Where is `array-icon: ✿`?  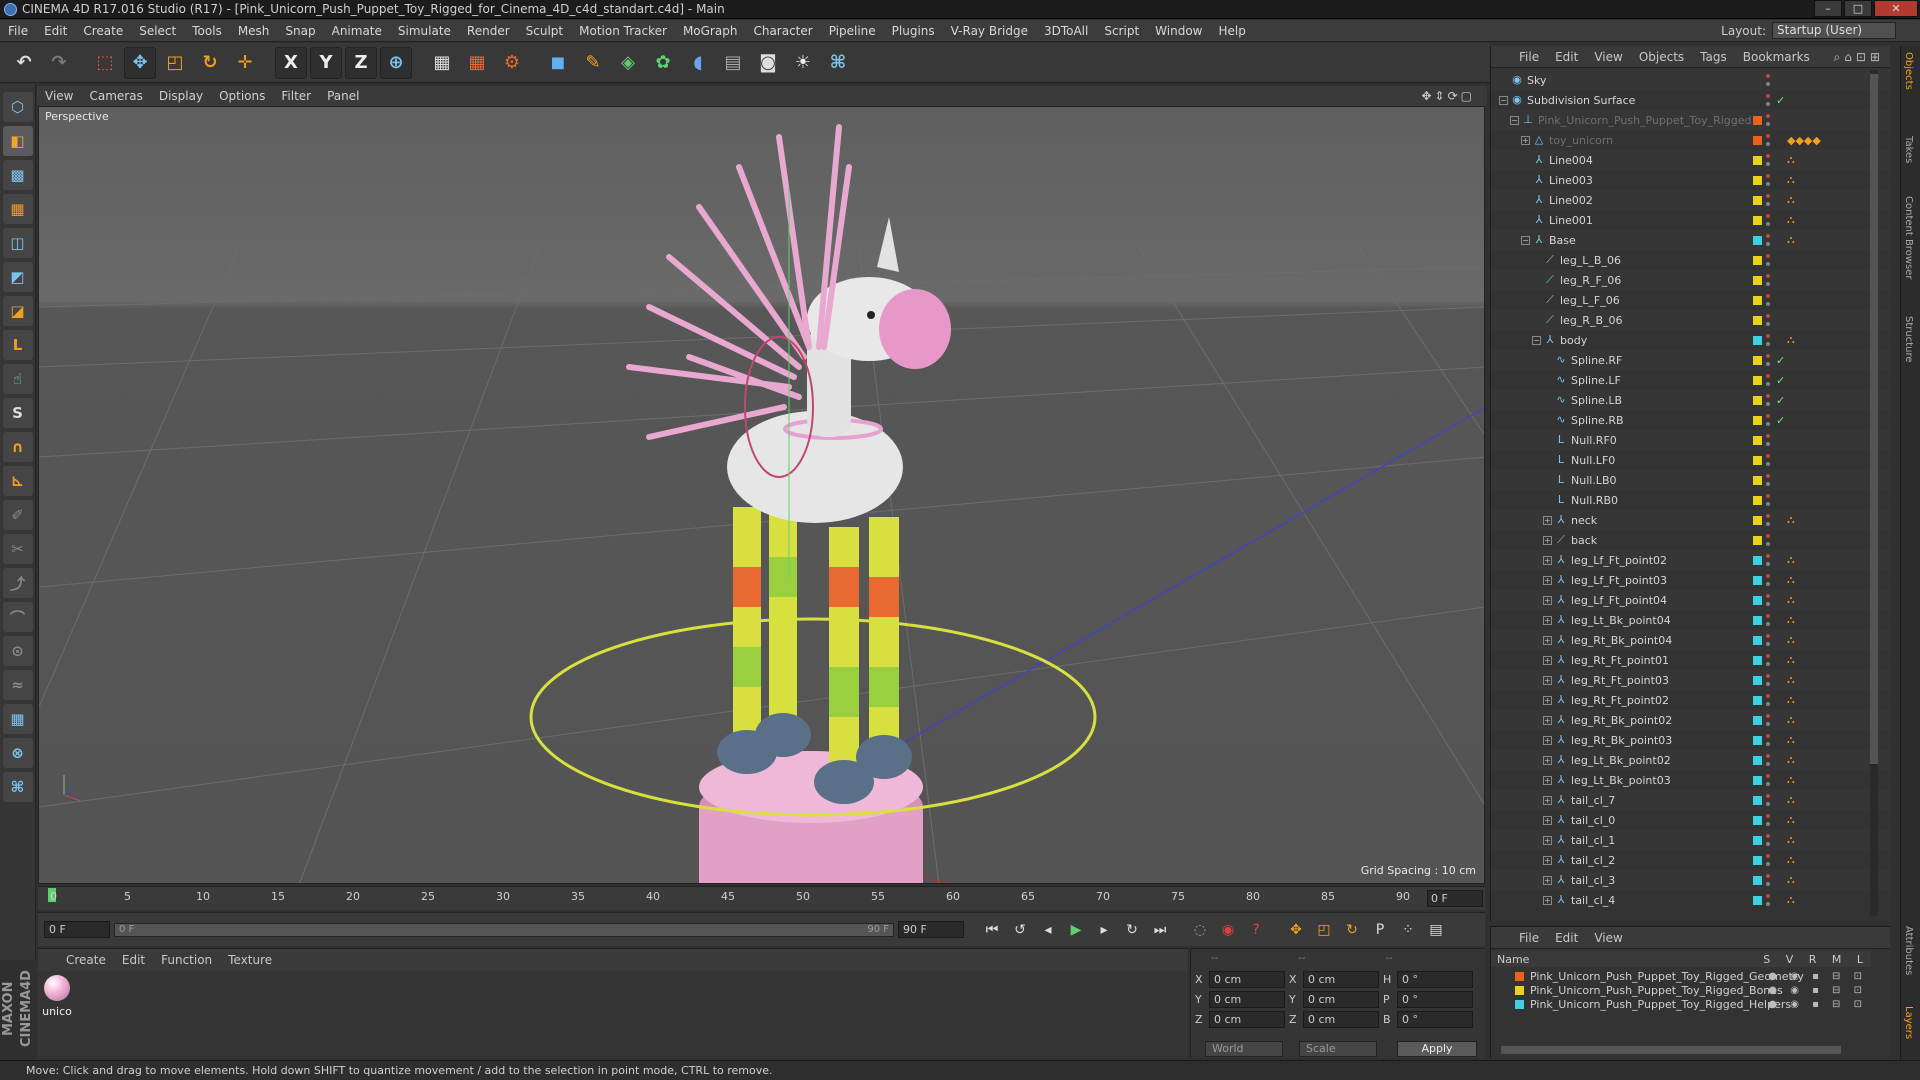
array-icon: ✿ is located at coordinates (663, 63).